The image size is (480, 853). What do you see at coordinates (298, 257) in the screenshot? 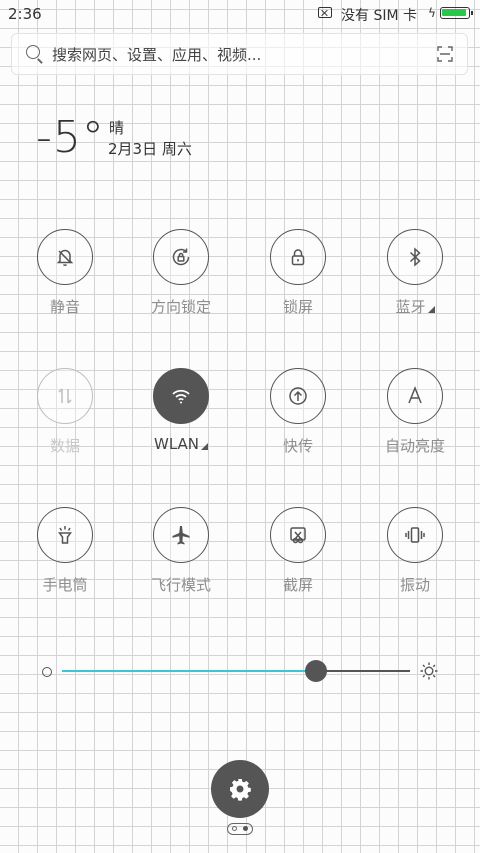
I see `lock-icon` at bounding box center [298, 257].